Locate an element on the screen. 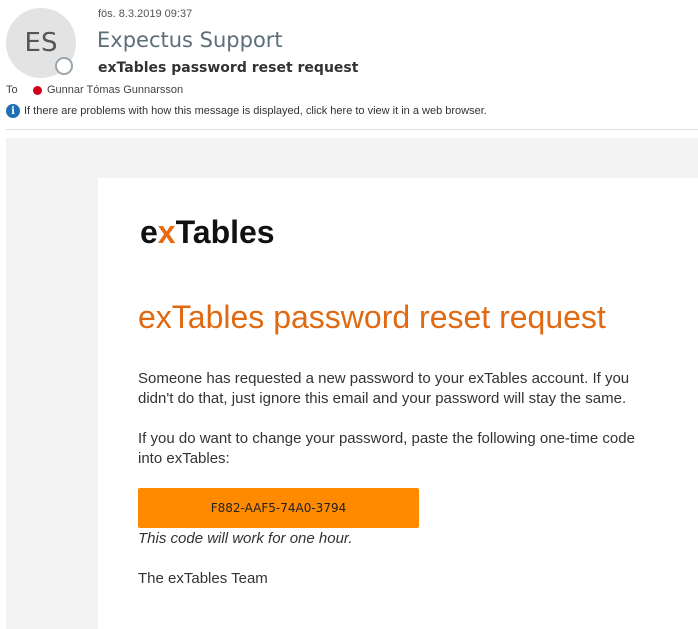  email-headline: exTables password reset request is located at coordinates (372, 317).